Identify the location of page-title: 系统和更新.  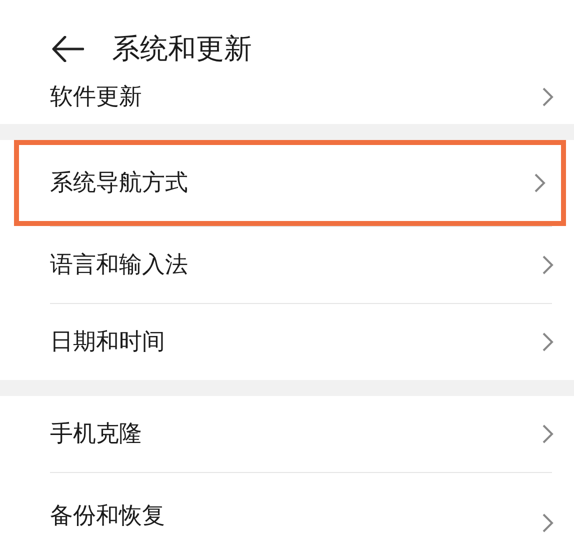
(182, 49).